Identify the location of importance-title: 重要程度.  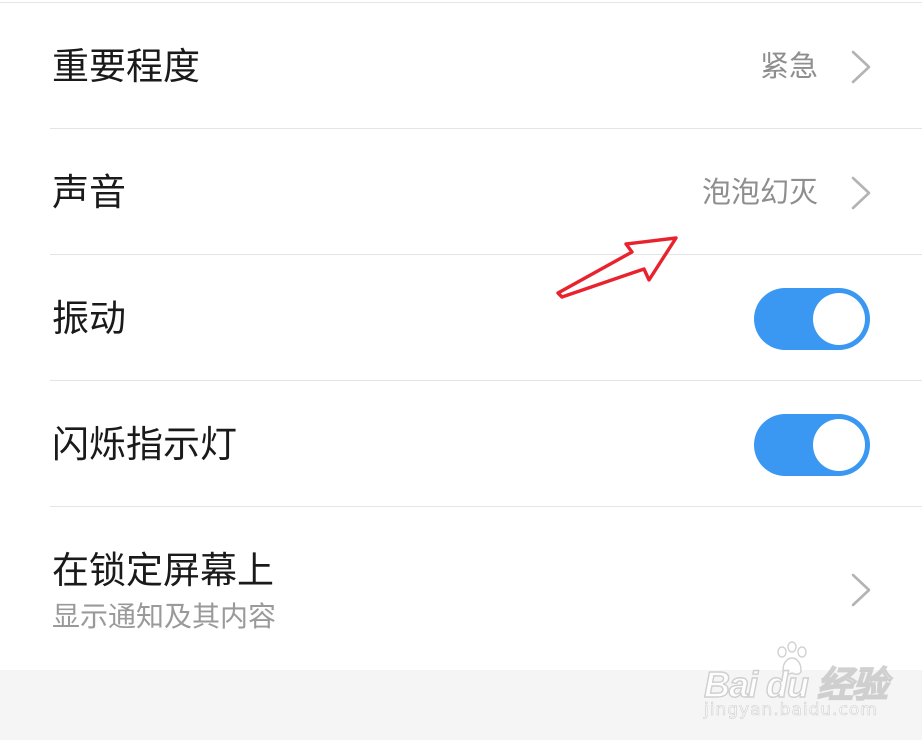
(126, 66).